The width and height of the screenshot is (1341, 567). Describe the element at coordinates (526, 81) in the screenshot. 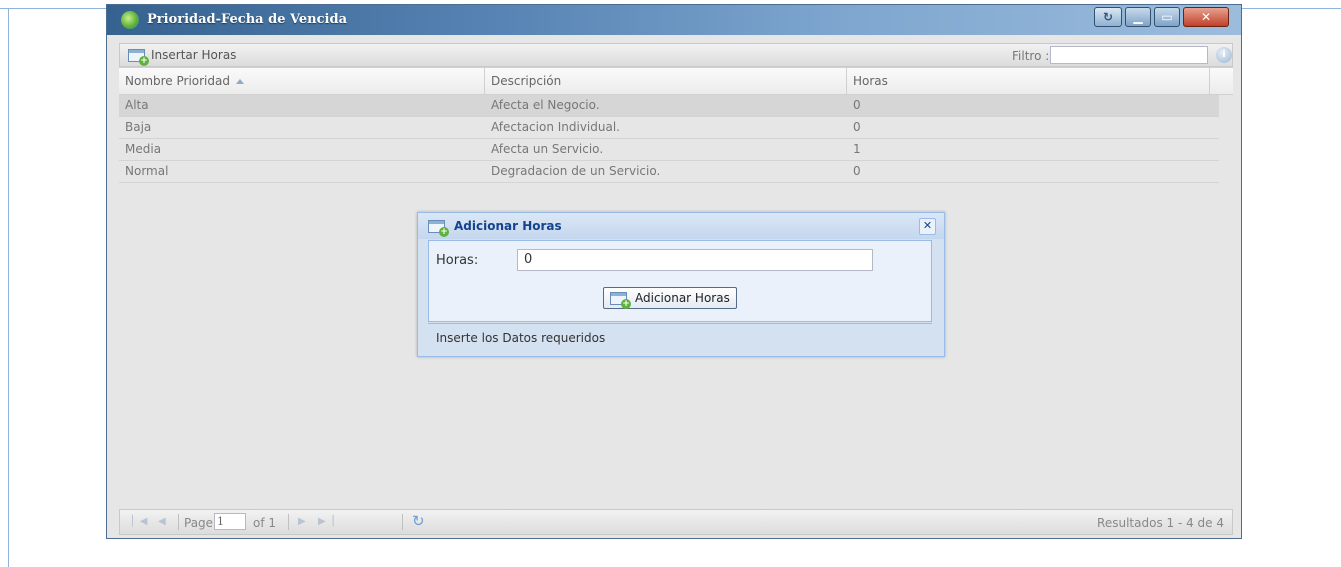

I see `column-header-label: Descripción` at that location.